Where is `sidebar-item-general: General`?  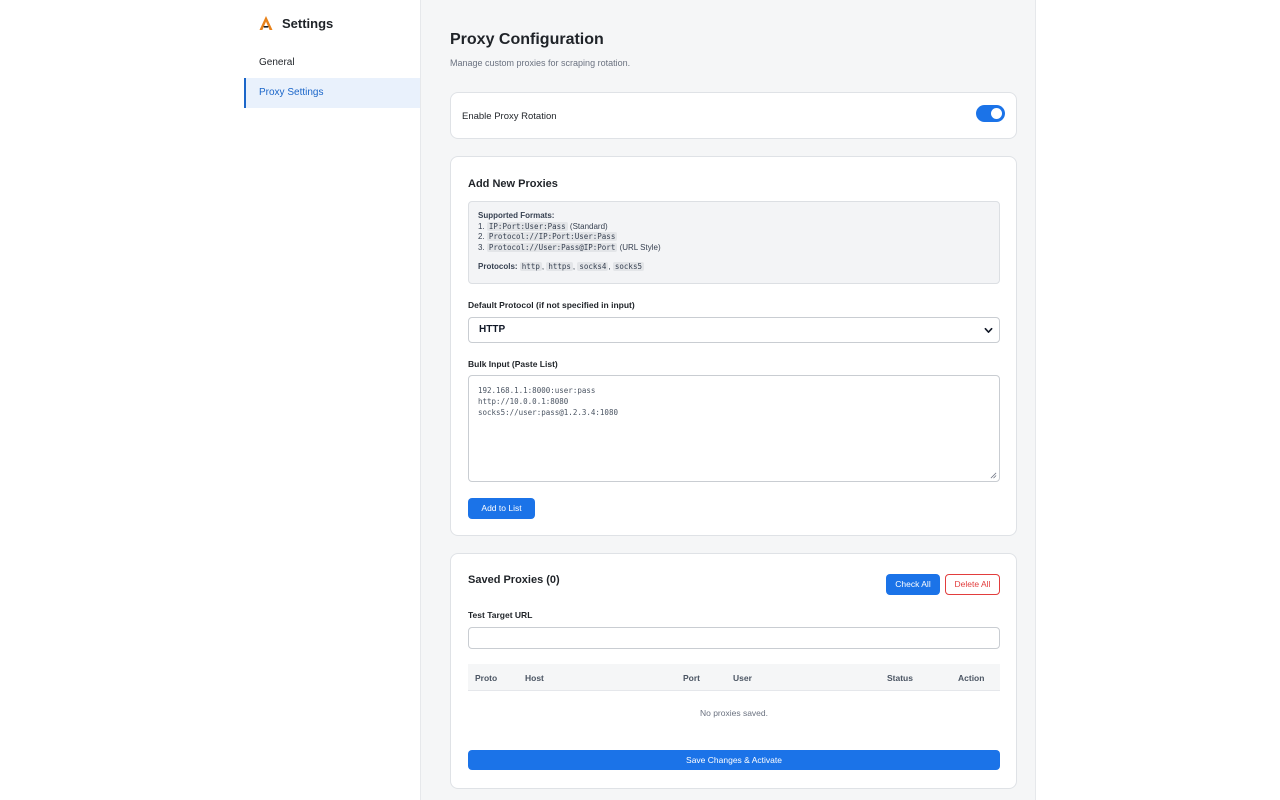 sidebar-item-general: General is located at coordinates (332, 63).